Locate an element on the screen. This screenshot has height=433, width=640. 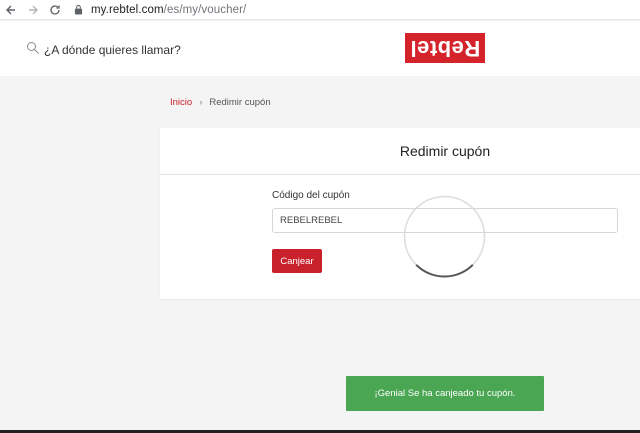
page-title: Redimir cupón is located at coordinates (400, 151).